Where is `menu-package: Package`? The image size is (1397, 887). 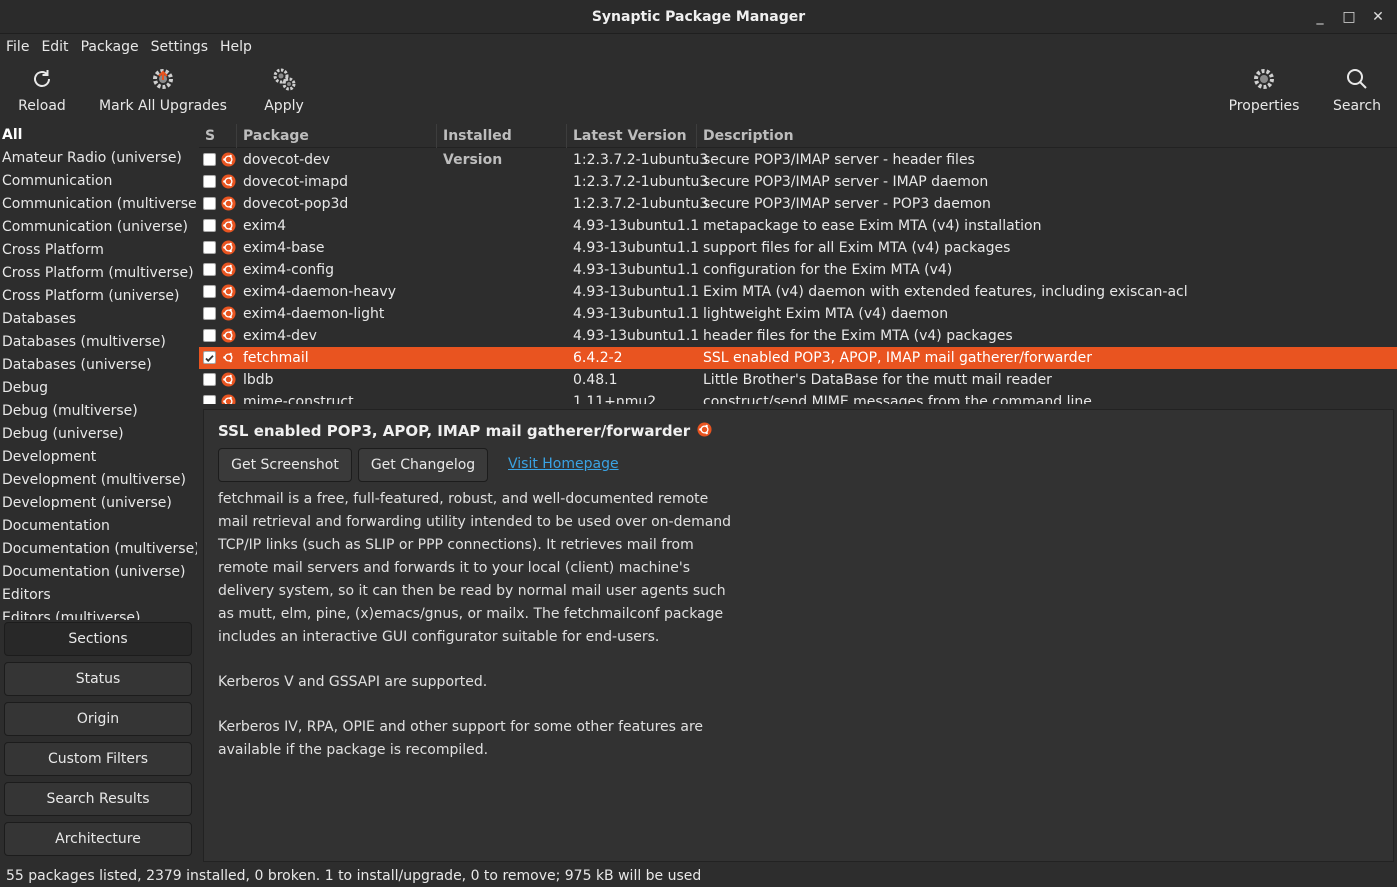 menu-package: Package is located at coordinates (110, 47).